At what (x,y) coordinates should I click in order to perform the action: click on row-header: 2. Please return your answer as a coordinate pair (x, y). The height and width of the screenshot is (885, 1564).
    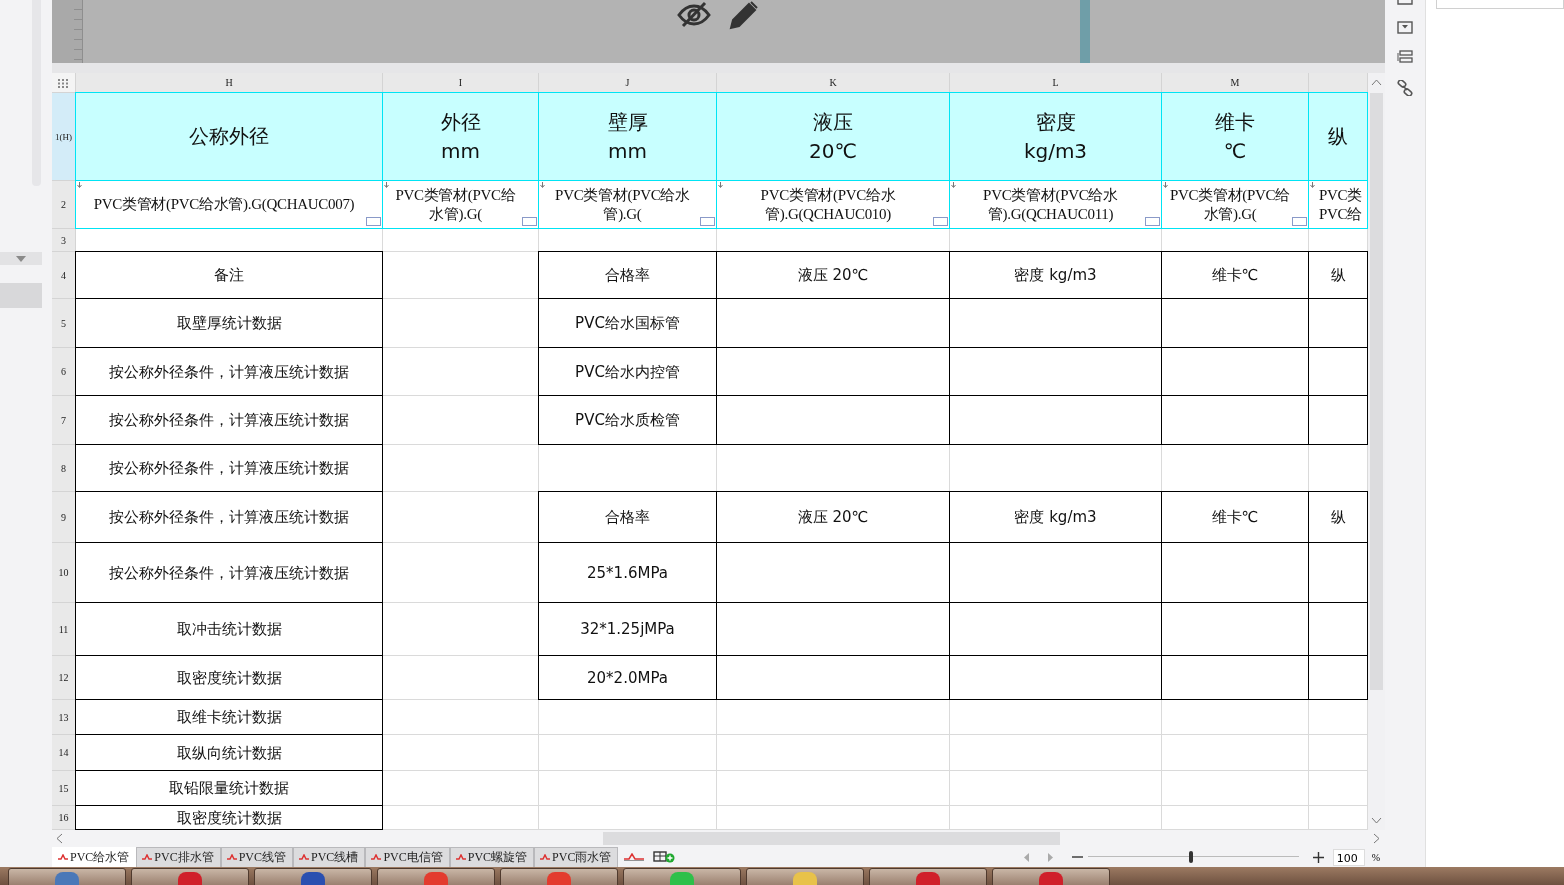
    Looking at the image, I should click on (64, 205).